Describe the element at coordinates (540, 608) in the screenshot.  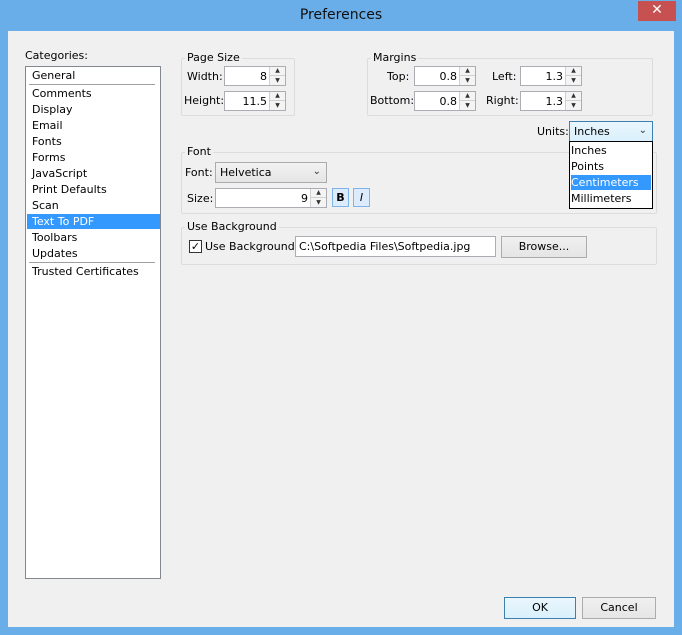
I see `ok-button: OK` at that location.